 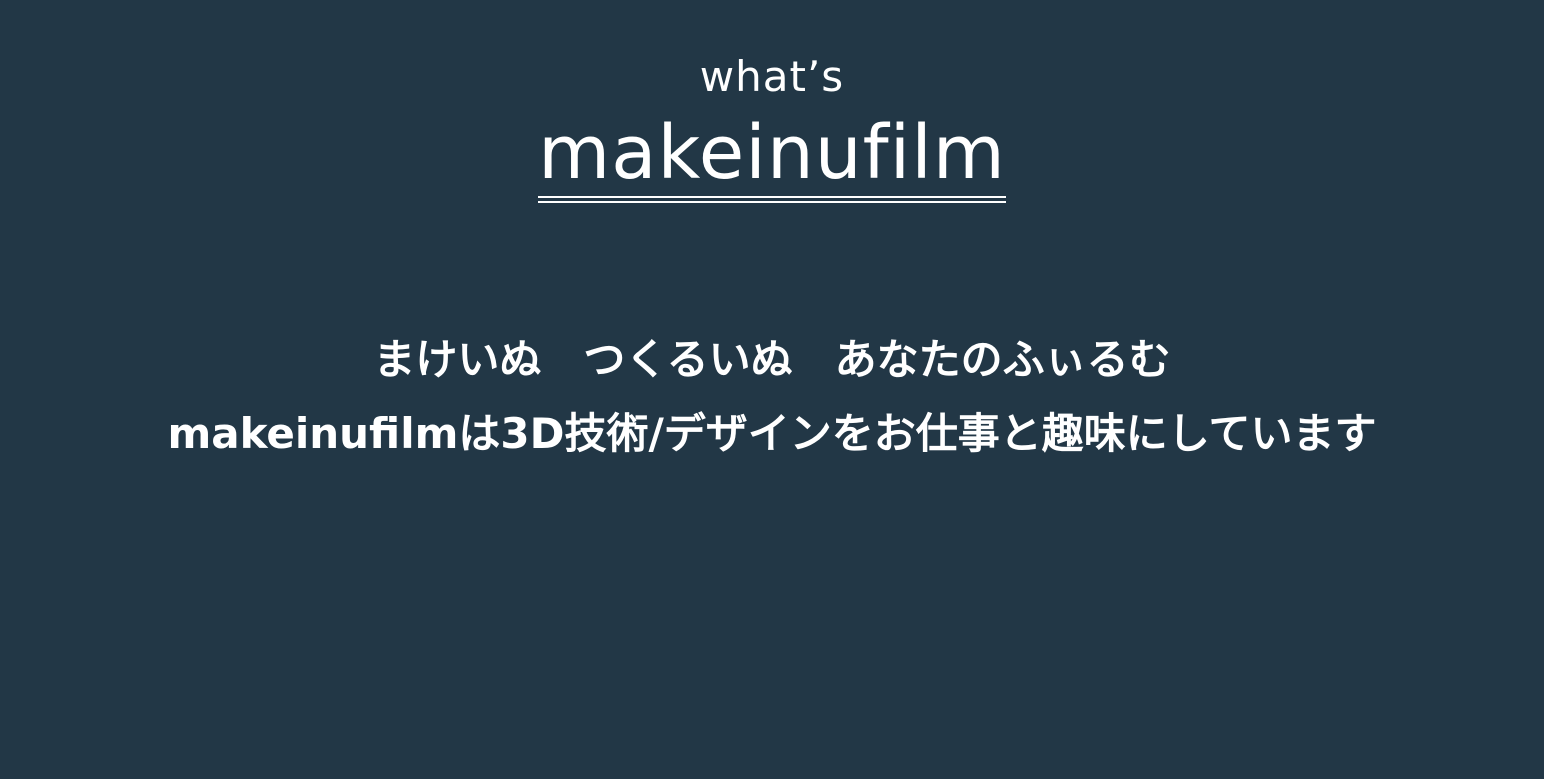 What do you see at coordinates (772, 76) in the screenshot?
I see `heading-subtitle: what’s` at bounding box center [772, 76].